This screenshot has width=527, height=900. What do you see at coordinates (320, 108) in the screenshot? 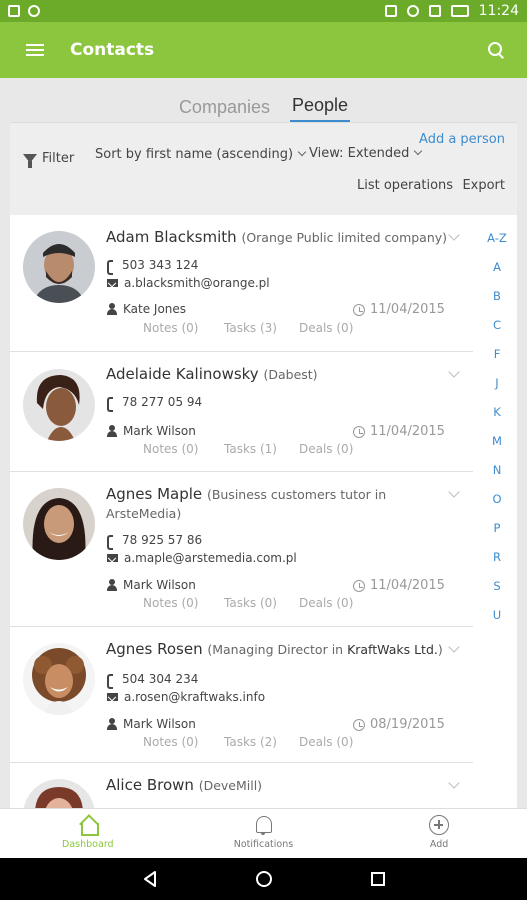
I see `tab-people: People` at bounding box center [320, 108].